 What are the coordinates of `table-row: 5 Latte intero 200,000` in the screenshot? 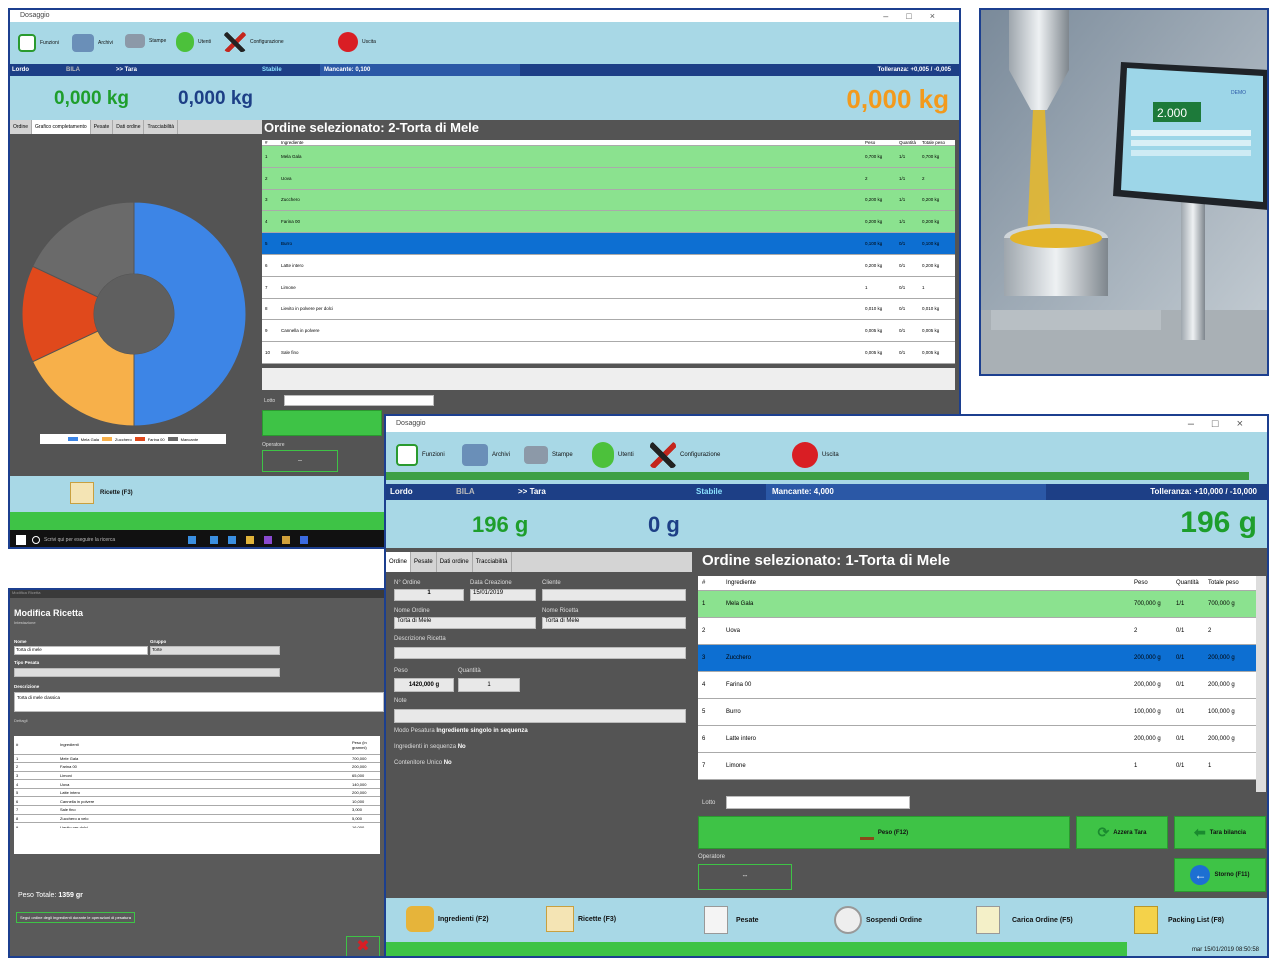 It's located at (197, 793).